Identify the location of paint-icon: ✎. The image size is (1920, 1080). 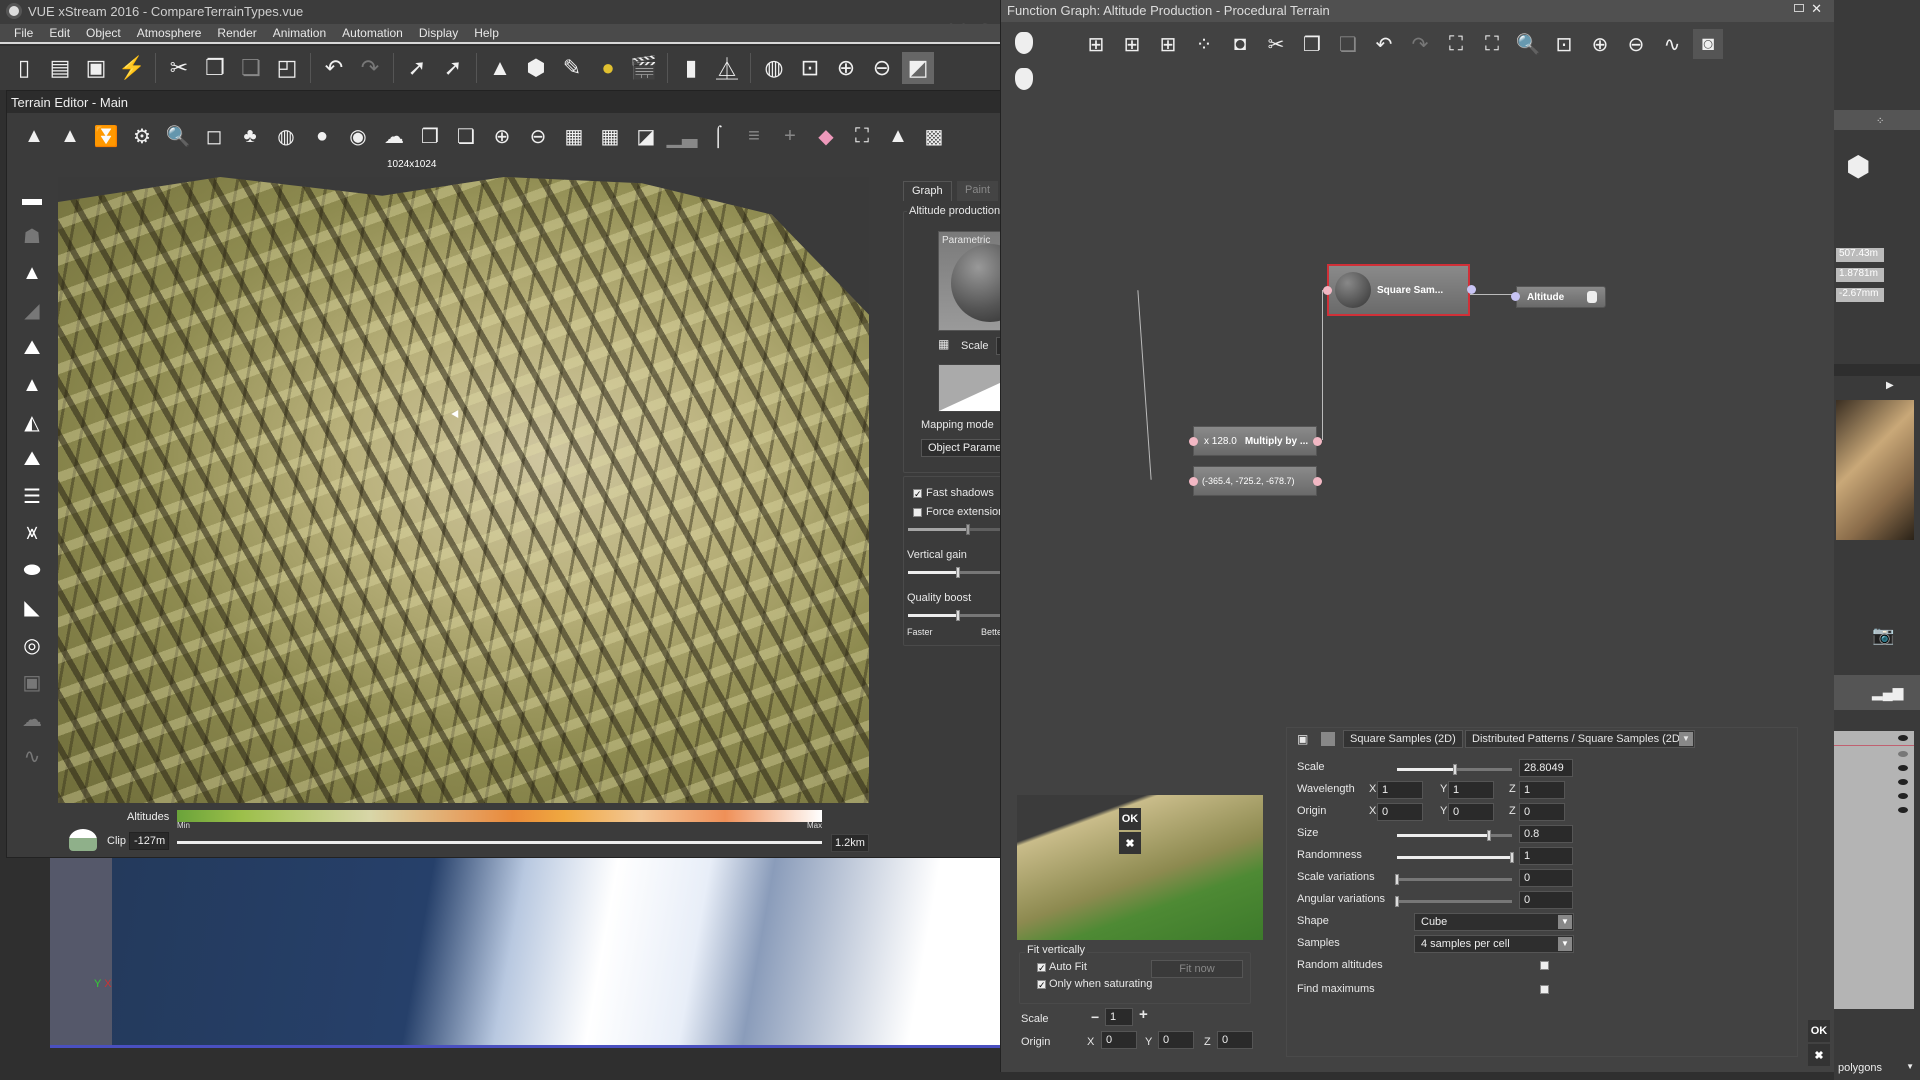
(572, 68).